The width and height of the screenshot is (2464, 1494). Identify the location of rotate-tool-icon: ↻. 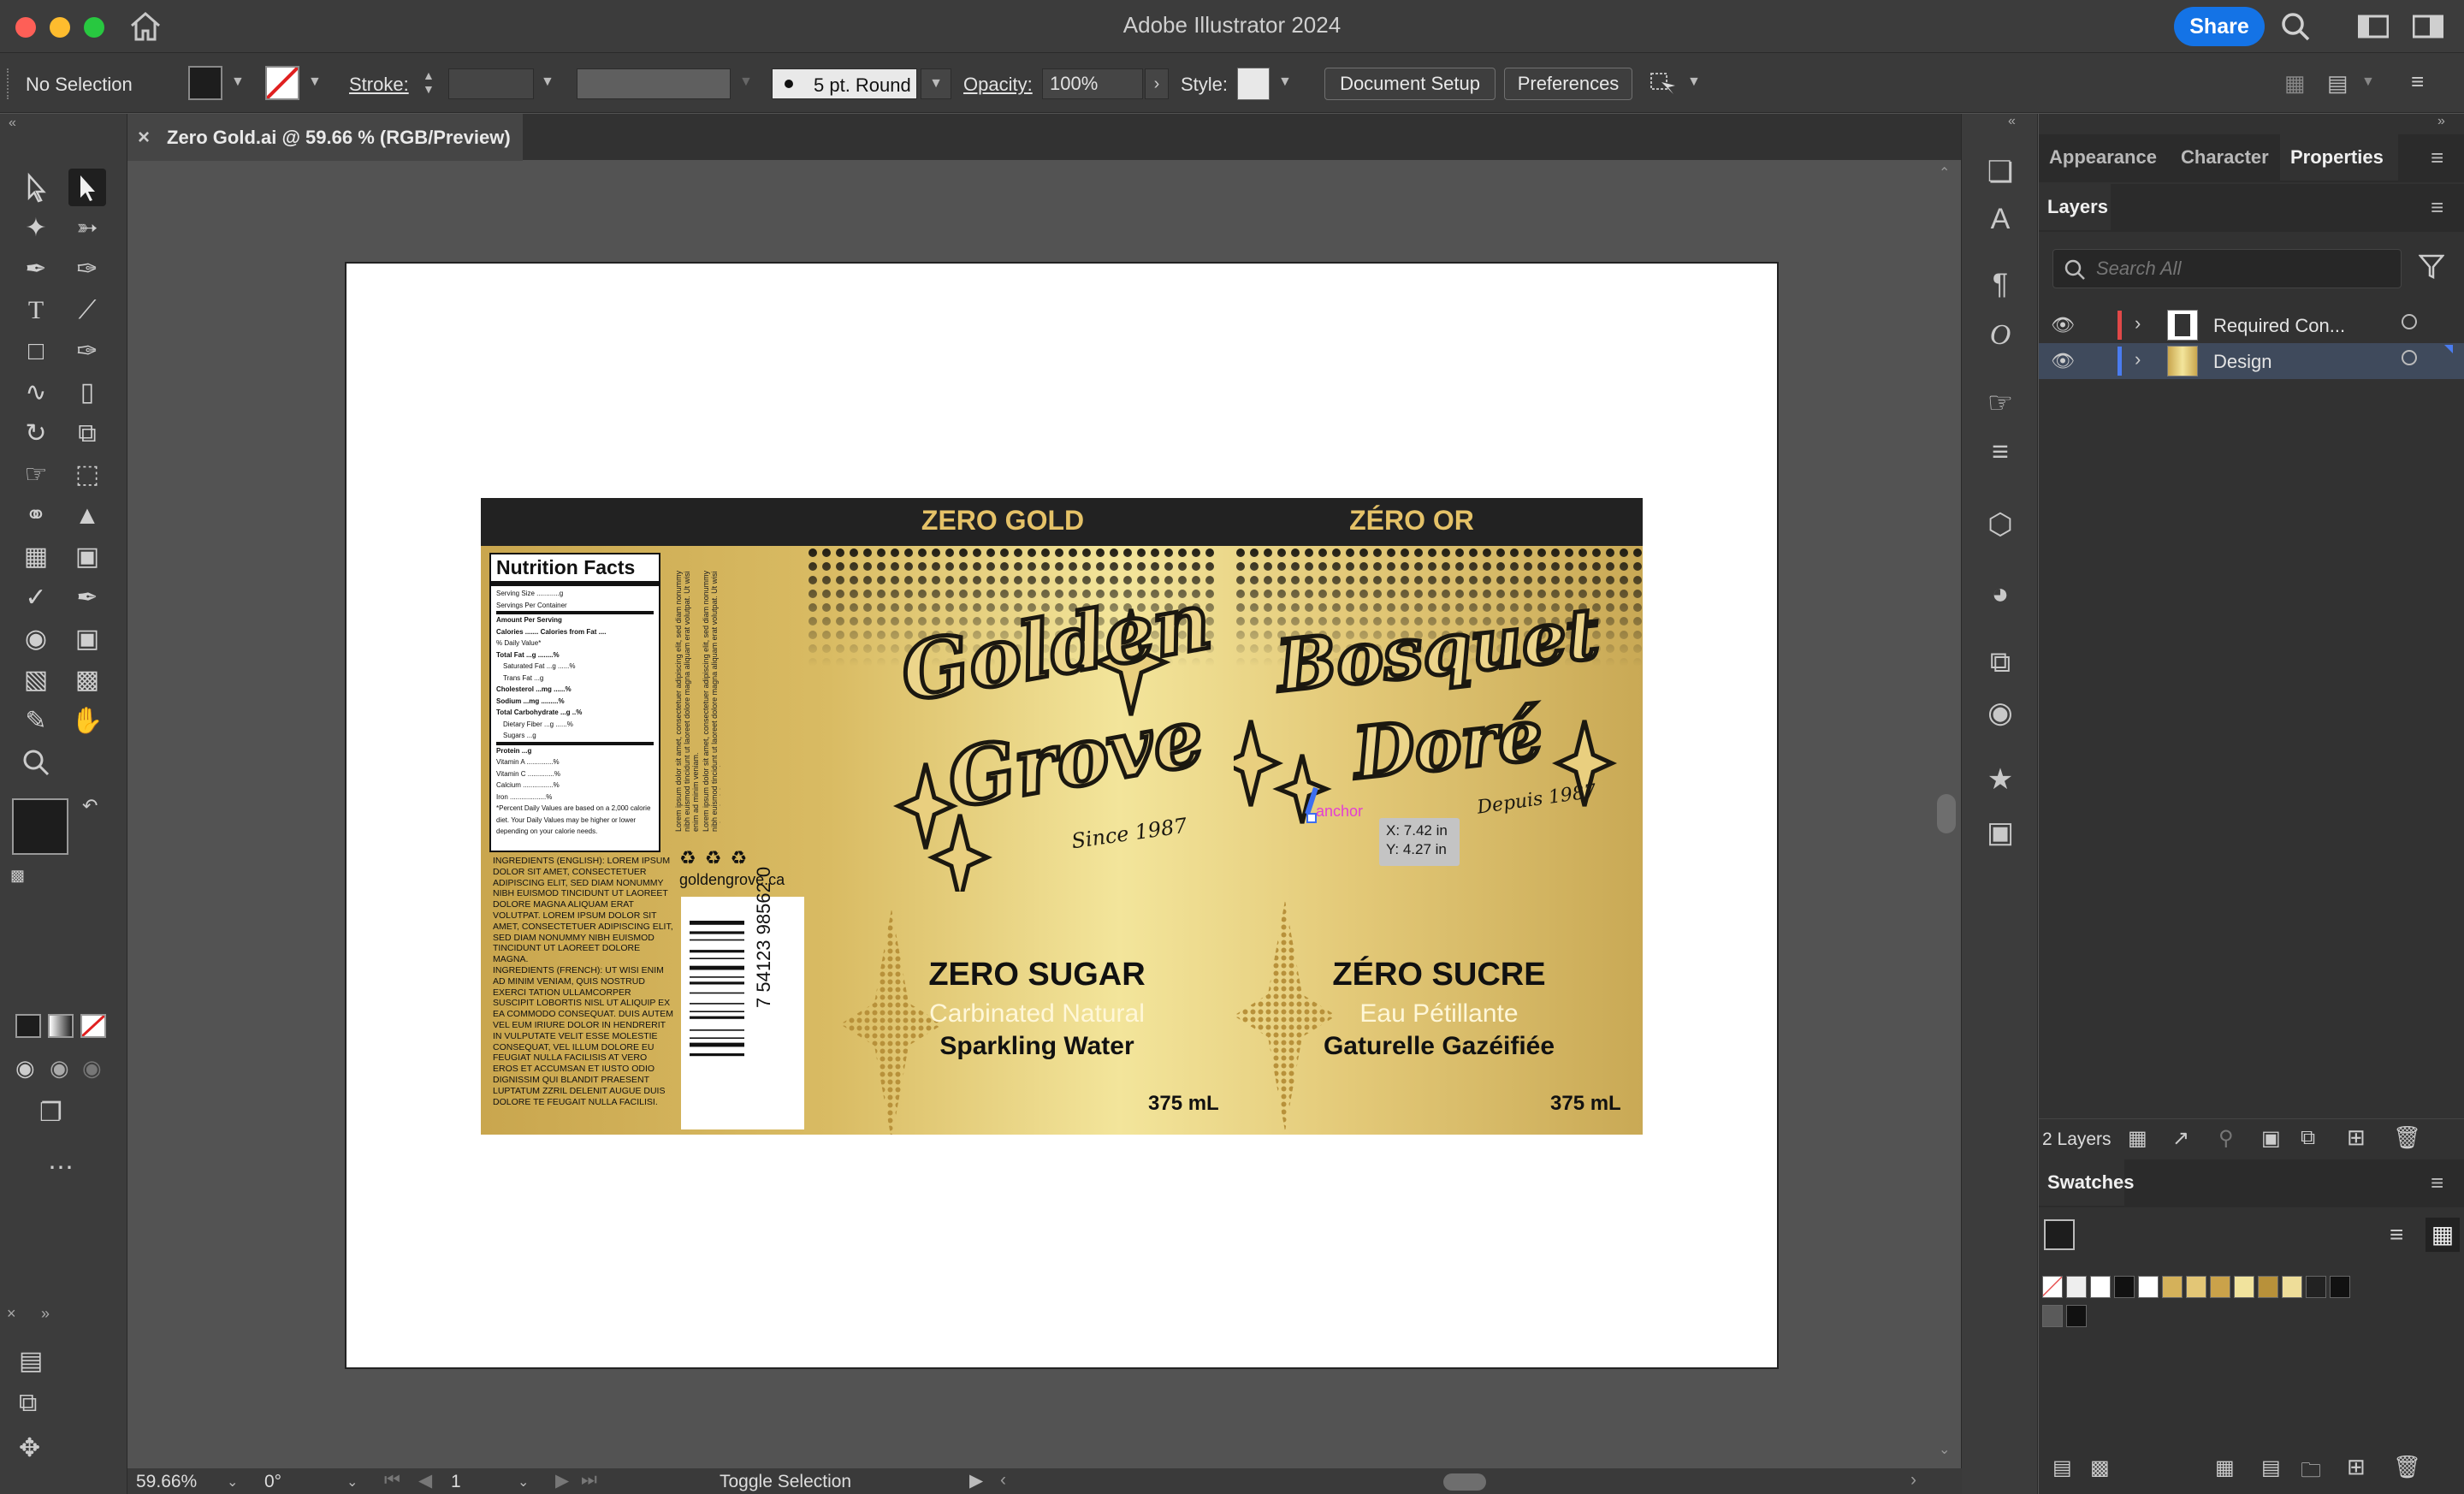
(36, 434).